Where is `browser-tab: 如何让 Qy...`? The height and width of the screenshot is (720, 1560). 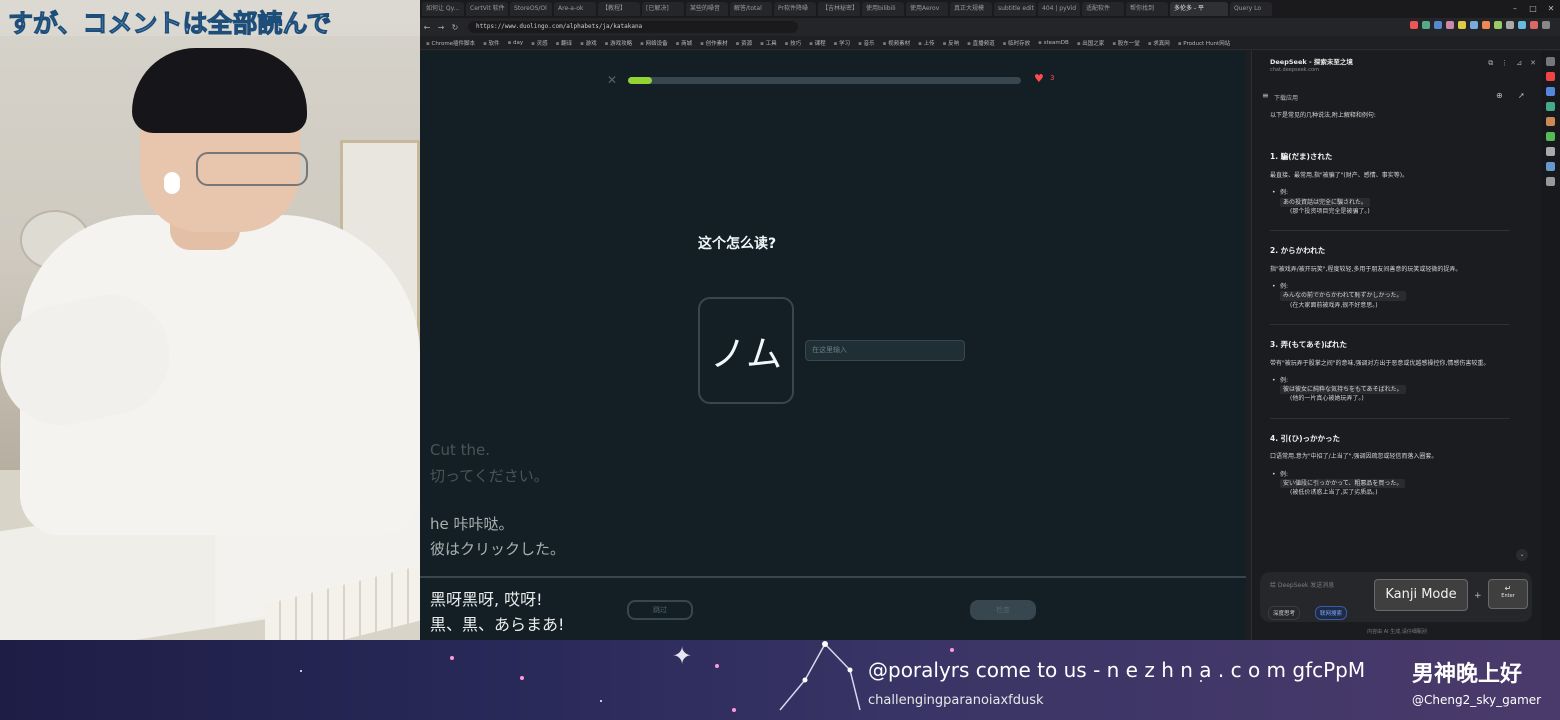 browser-tab: 如何让 Qy... is located at coordinates (443, 9).